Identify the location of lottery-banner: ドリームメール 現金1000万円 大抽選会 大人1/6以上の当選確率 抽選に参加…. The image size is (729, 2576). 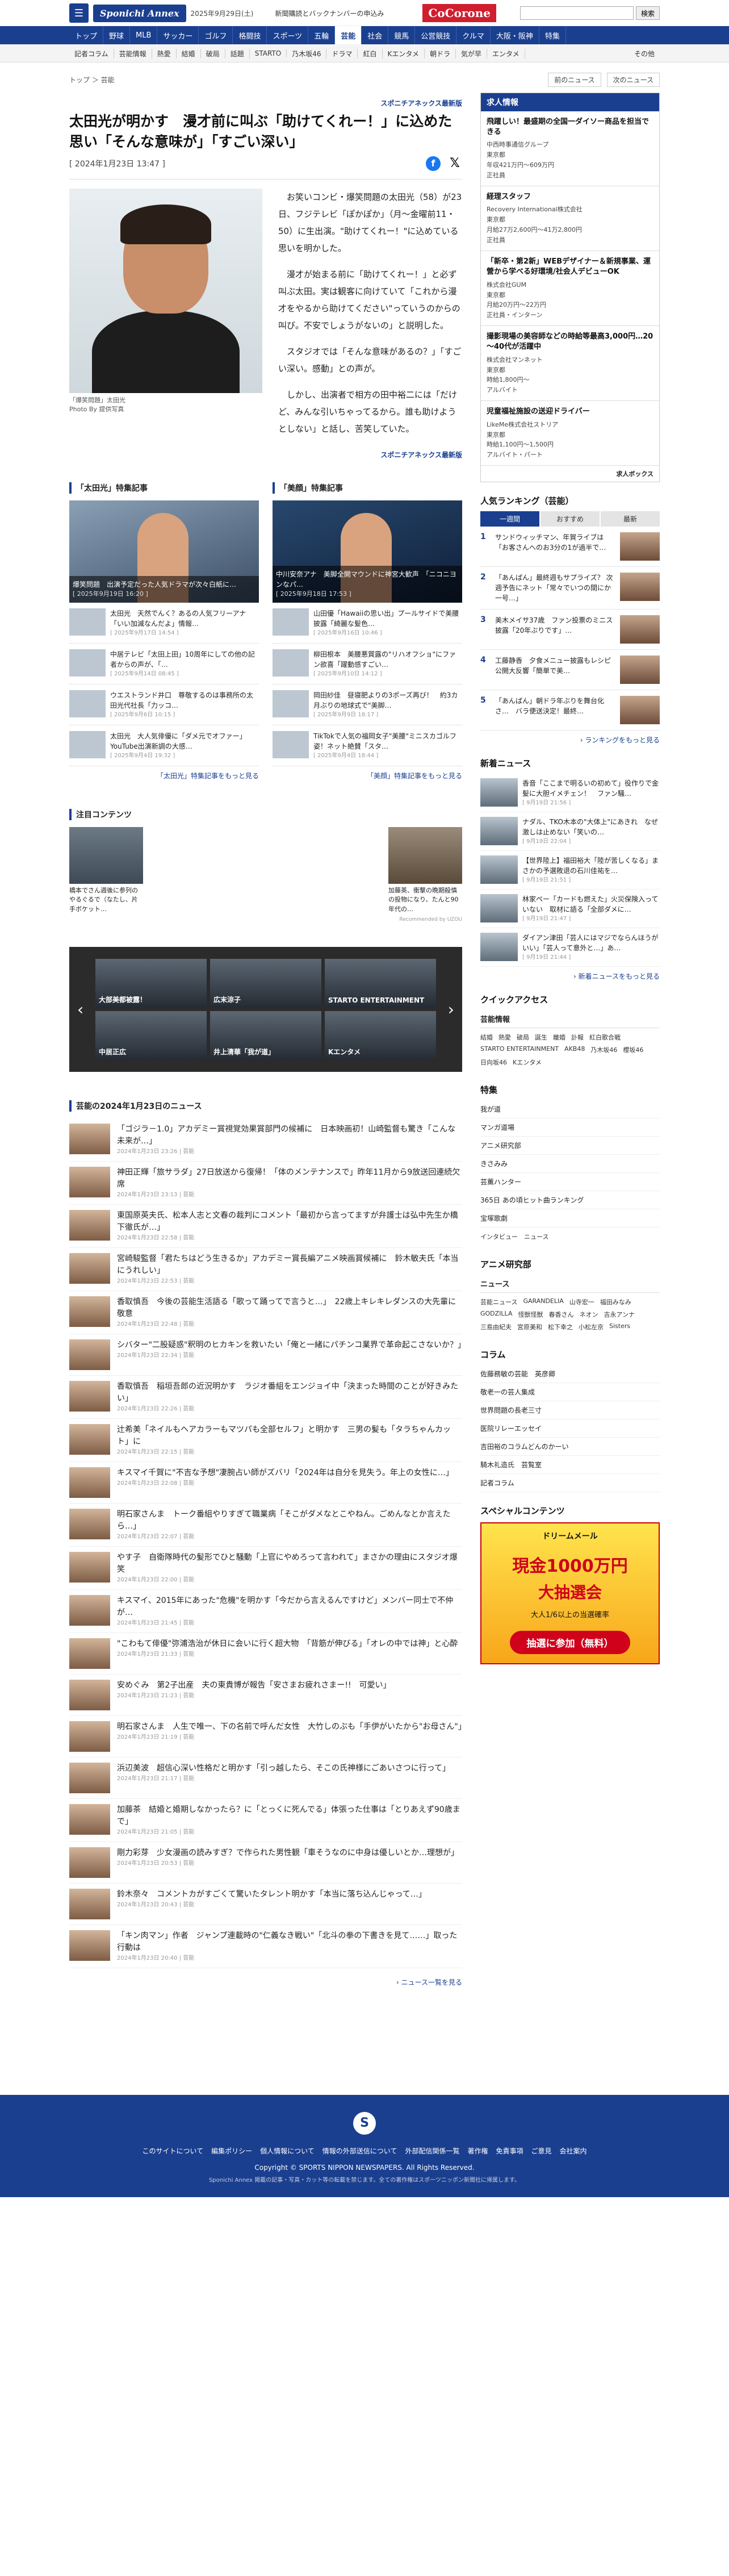
(570, 1594).